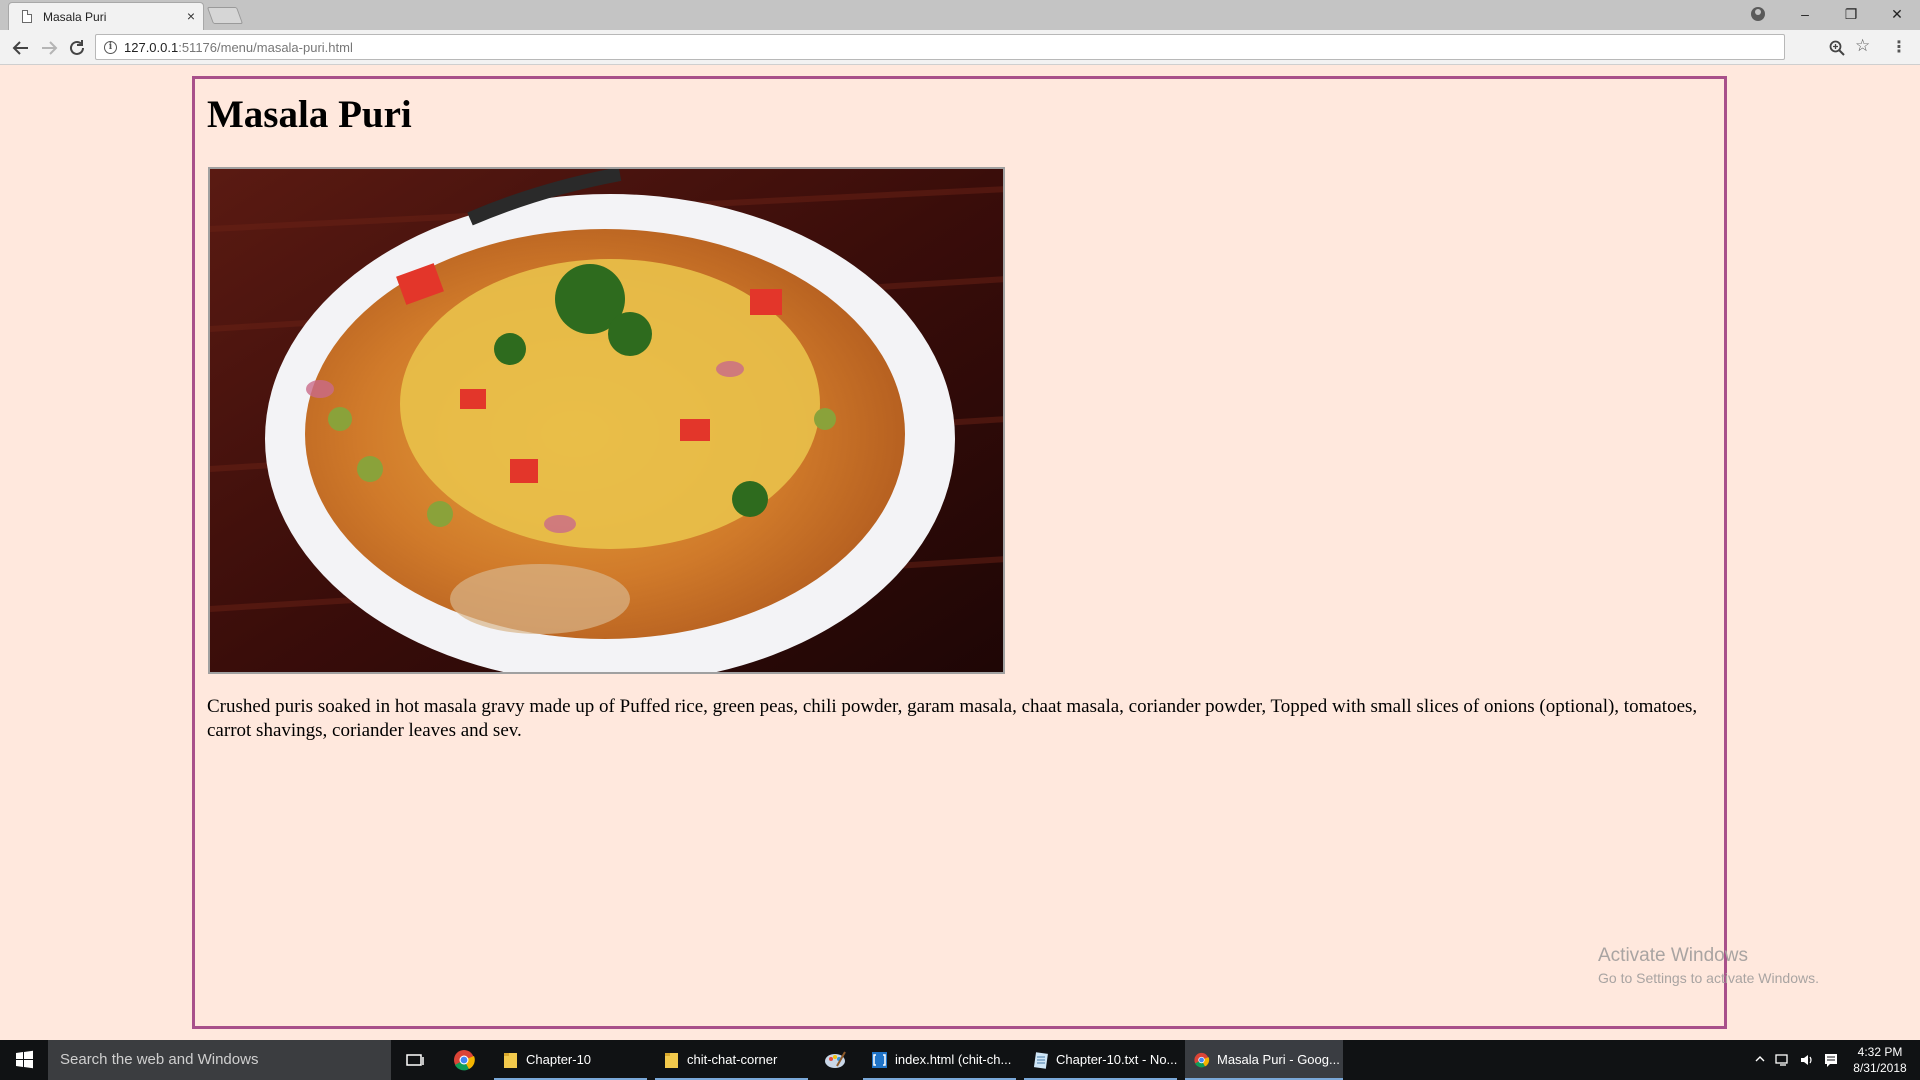 The height and width of the screenshot is (1080, 1920). I want to click on clock-date: 8/31/2018, so click(1880, 1068).